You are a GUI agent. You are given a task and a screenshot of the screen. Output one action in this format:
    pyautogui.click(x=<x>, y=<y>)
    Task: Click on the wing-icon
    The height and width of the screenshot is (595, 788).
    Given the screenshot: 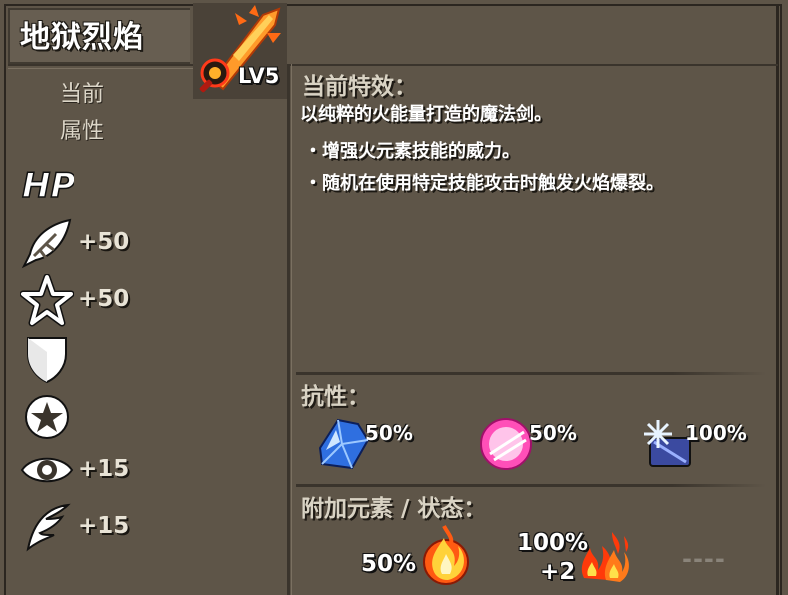 What is the action you would take?
    pyautogui.click(x=47, y=528)
    